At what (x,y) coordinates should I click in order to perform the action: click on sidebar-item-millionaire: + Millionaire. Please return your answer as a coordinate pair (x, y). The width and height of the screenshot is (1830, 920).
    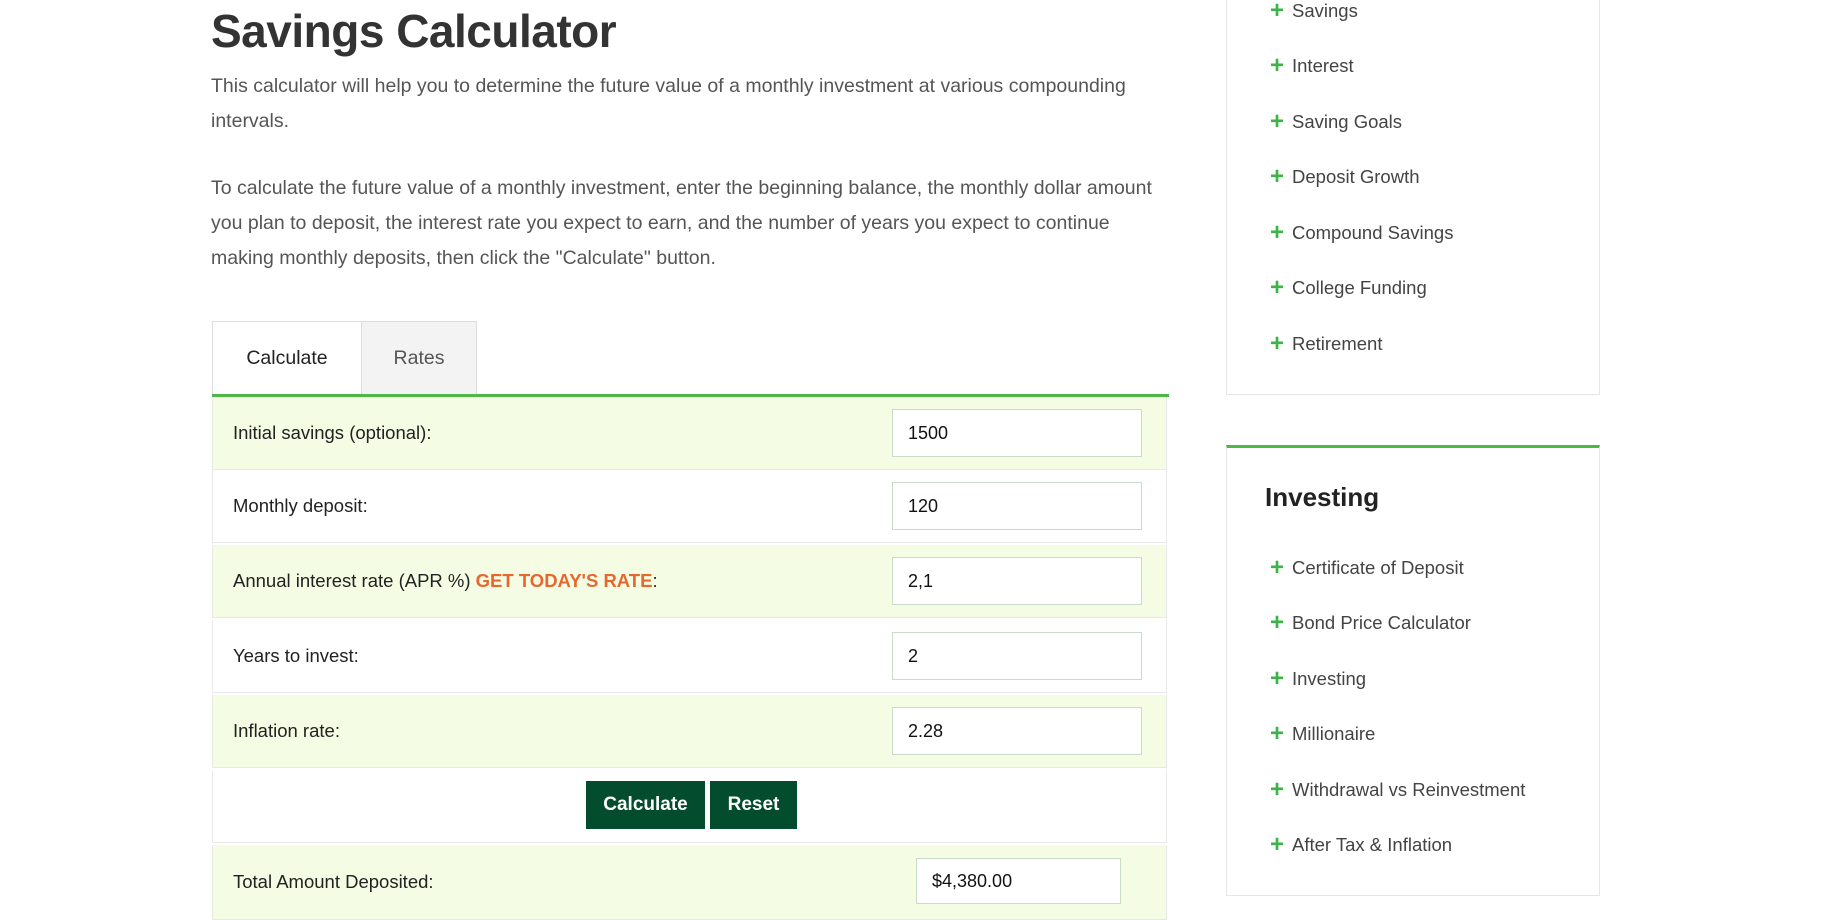
    Looking at the image, I should click on (1323, 733).